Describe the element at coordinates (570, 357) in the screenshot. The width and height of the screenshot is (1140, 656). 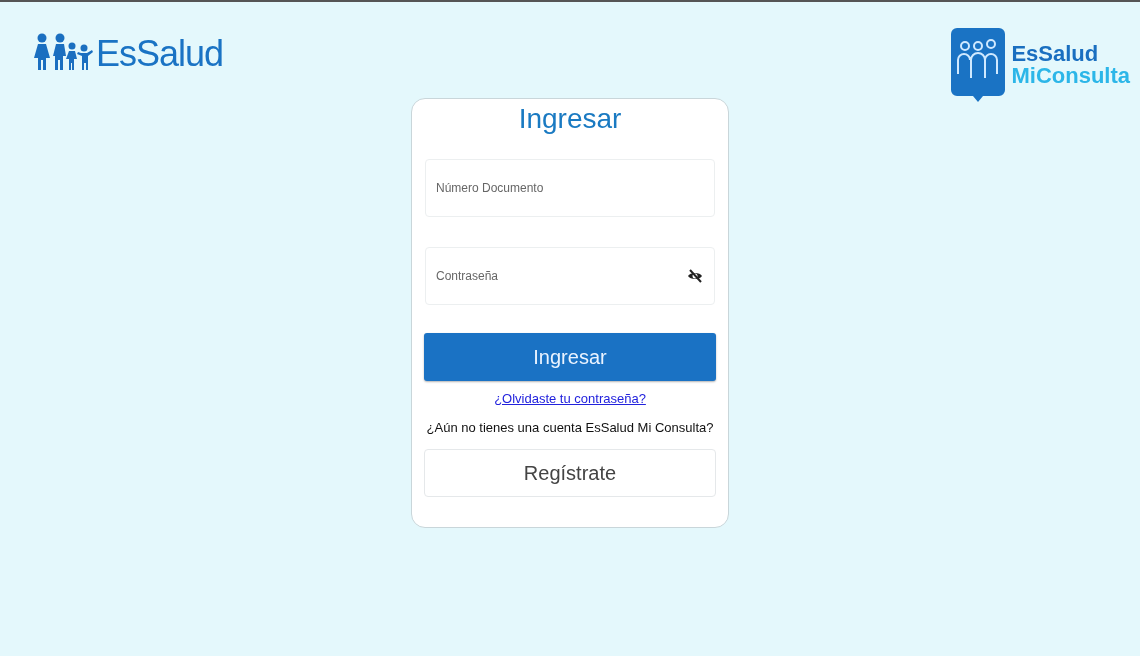
I see `login-button: Ingresar` at that location.